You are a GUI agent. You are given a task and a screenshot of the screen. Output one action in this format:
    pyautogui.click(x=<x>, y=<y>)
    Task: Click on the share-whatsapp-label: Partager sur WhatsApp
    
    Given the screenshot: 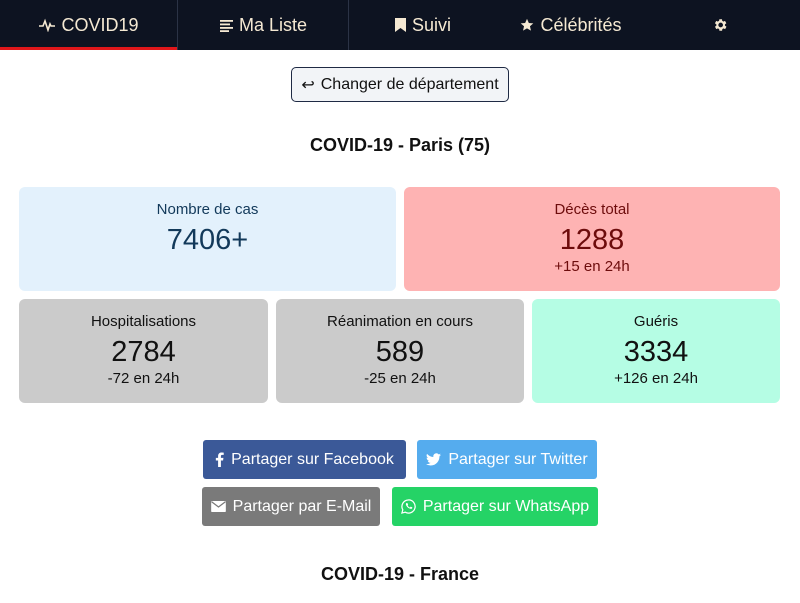 What is the action you would take?
    pyautogui.click(x=506, y=506)
    